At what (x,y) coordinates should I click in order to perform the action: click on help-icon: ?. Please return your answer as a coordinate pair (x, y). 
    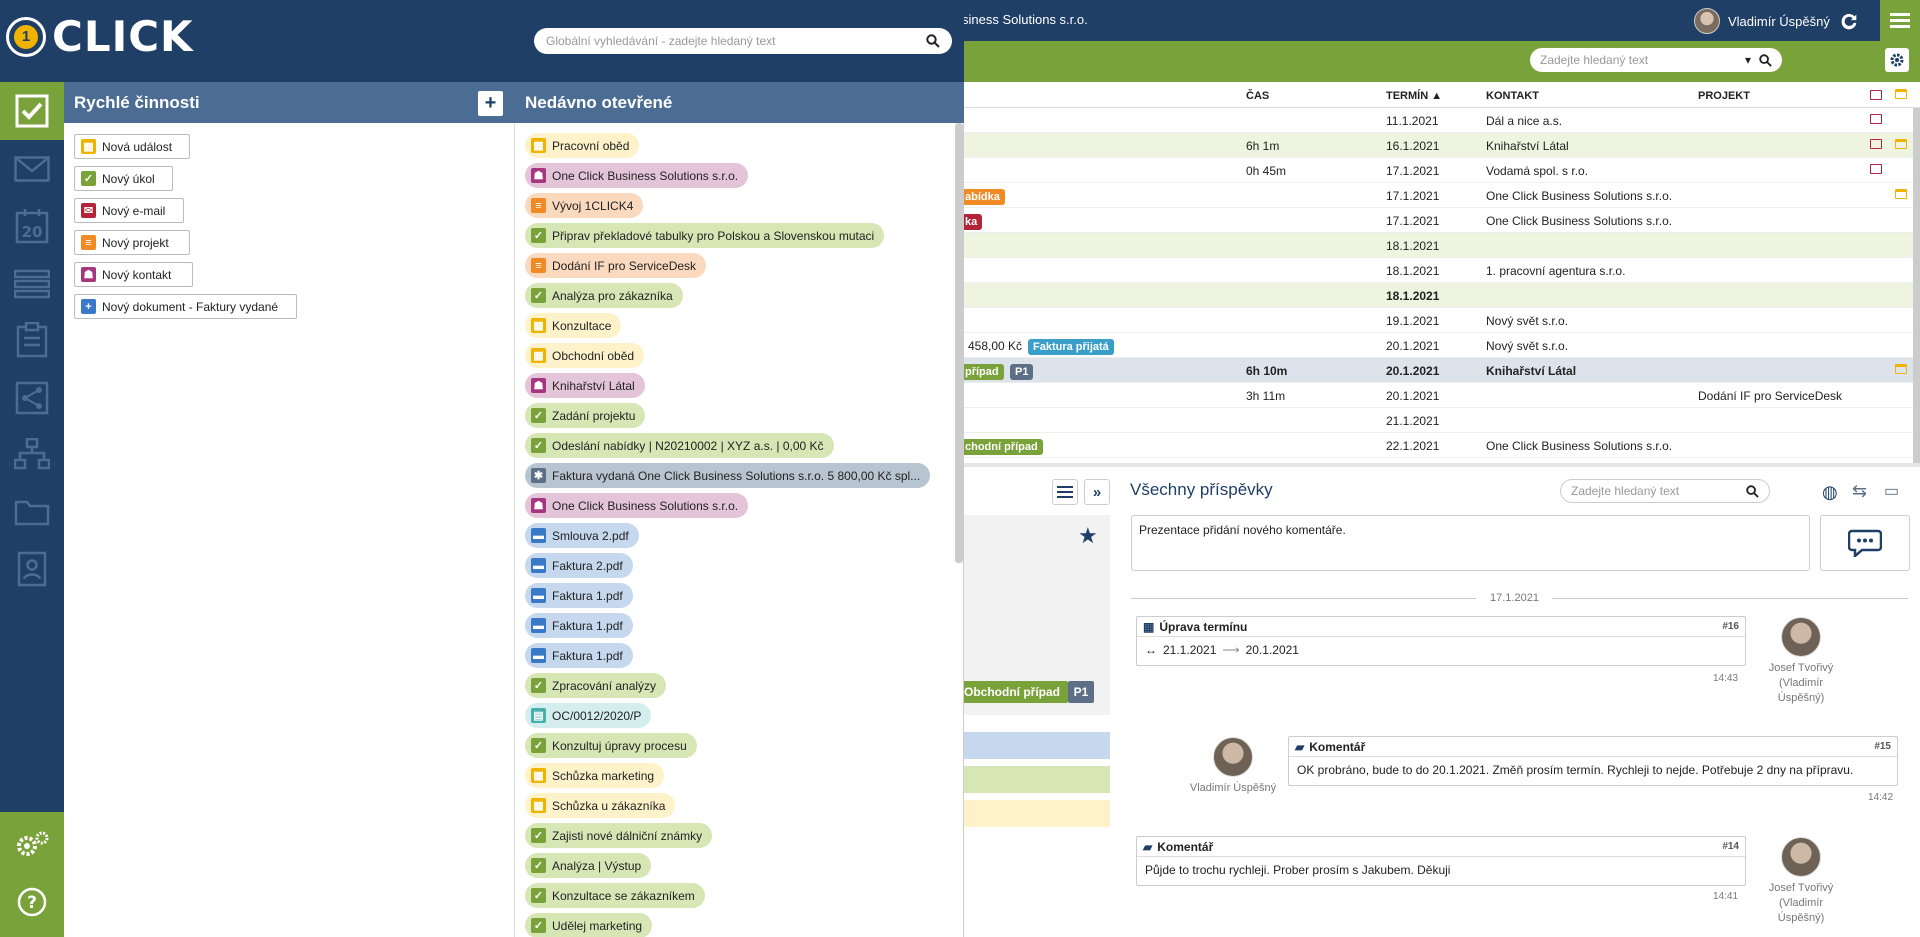
    Looking at the image, I should click on (32, 902).